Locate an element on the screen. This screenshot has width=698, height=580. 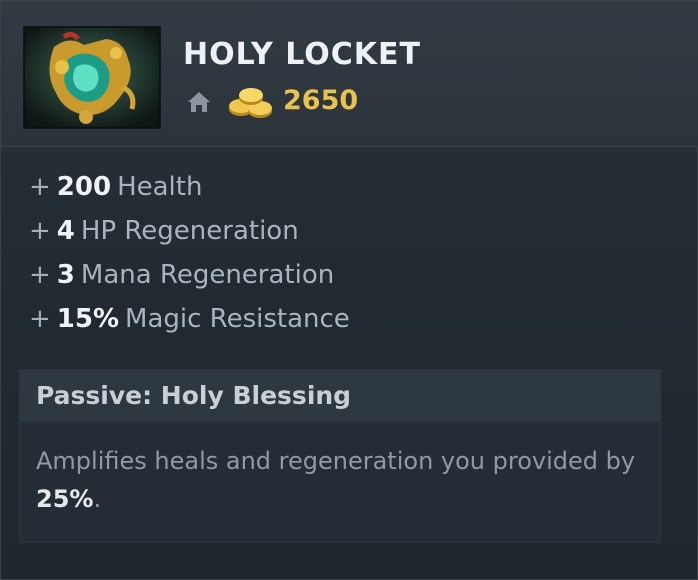
stat-mana-regeneration: +3 Mana Regeneration is located at coordinates (189, 282).